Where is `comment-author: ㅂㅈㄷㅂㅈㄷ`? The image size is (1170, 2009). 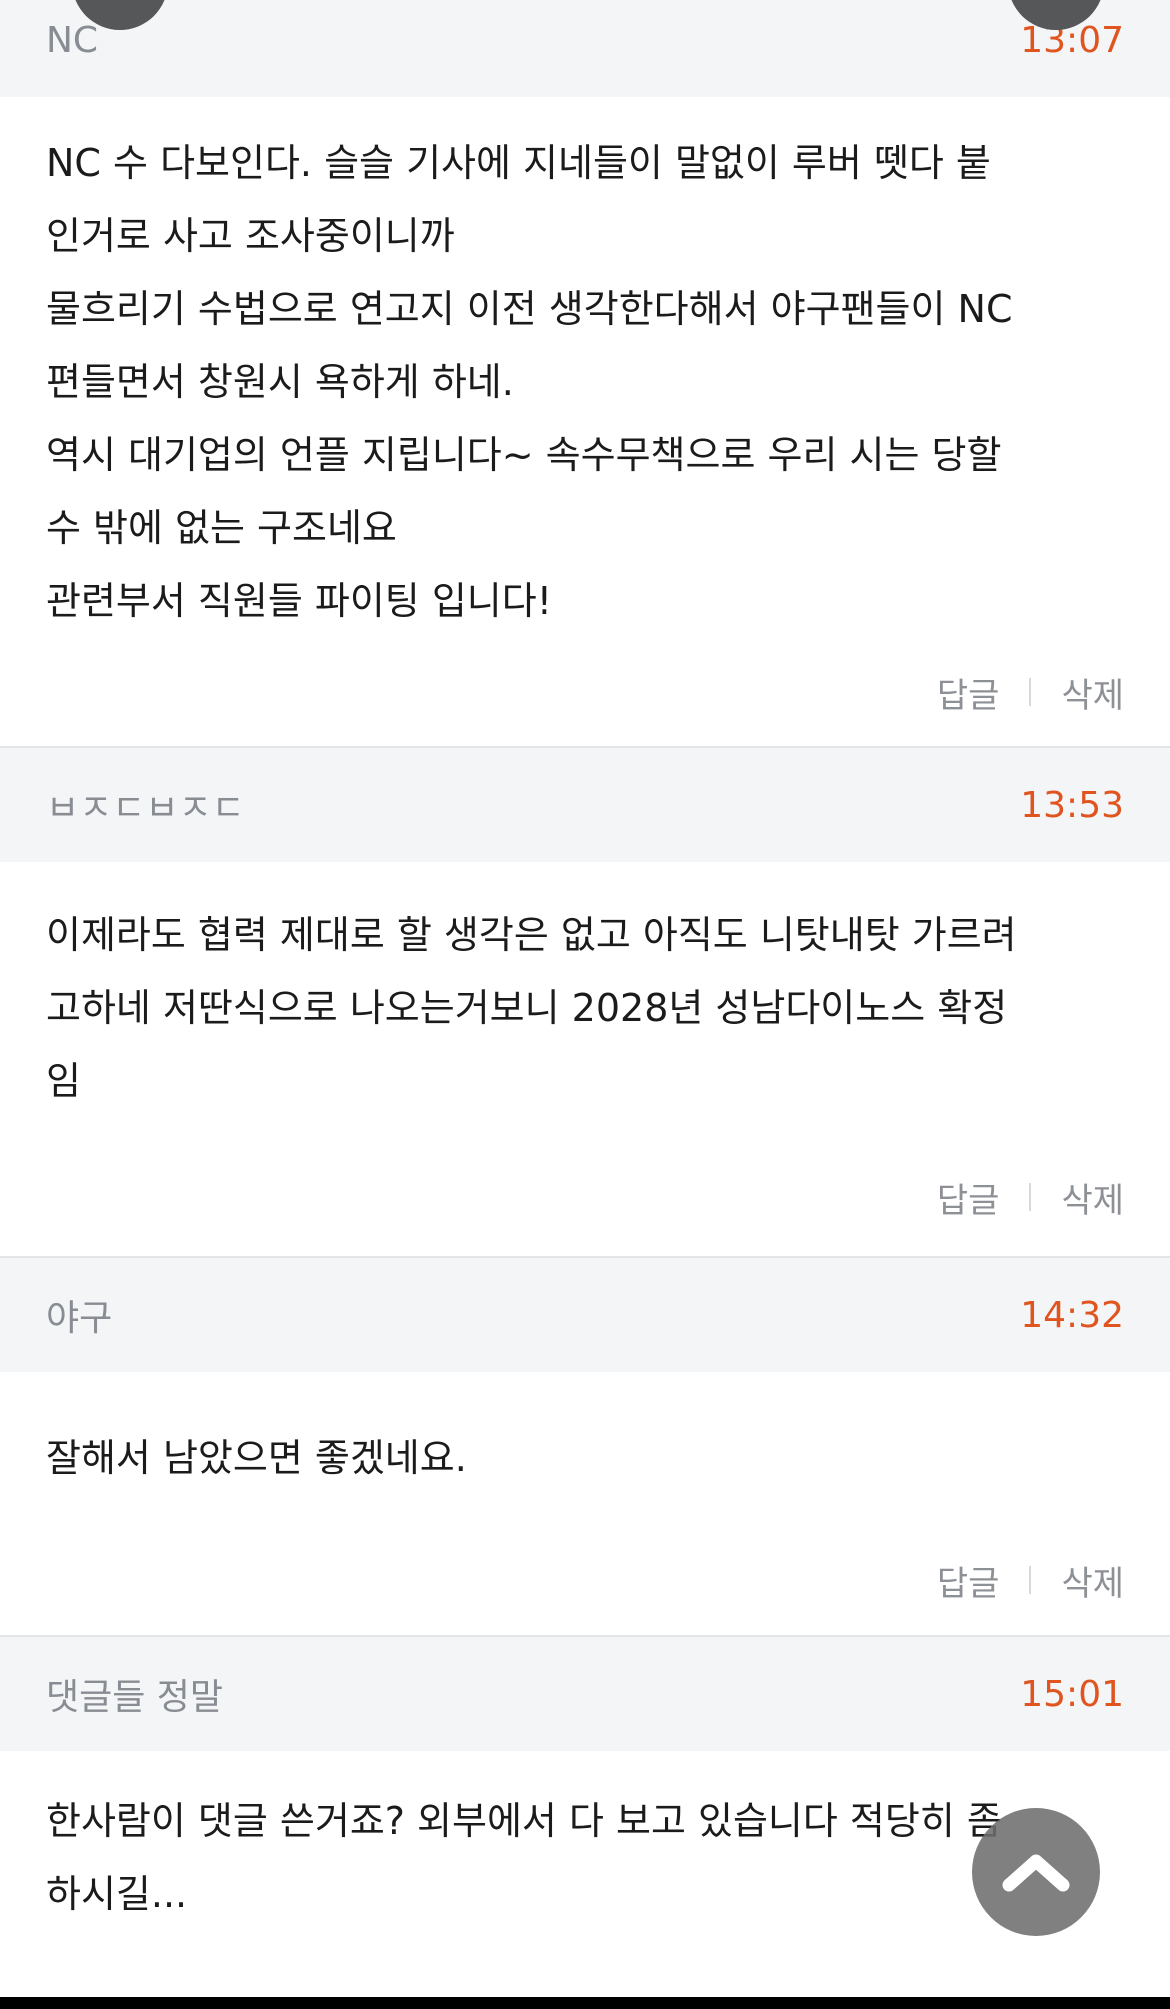
comment-author: ㅂㅈㄷㅂㅈㄷ is located at coordinates (145, 808).